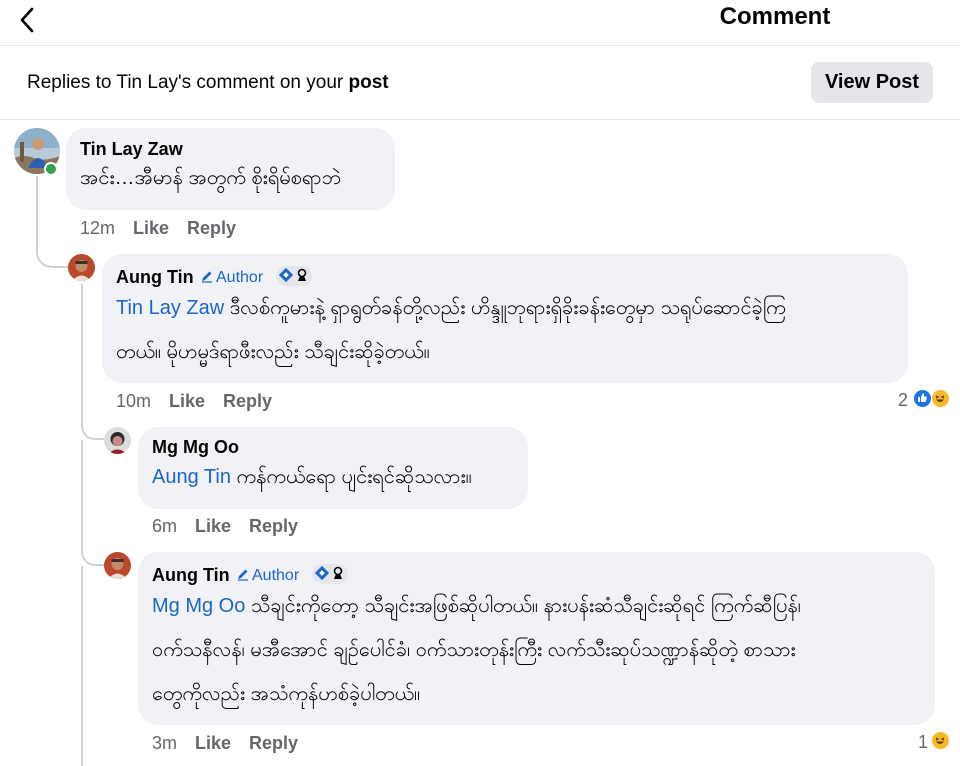 The width and height of the screenshot is (960, 766). What do you see at coordinates (480, 23) in the screenshot?
I see `top-bar: Comment` at bounding box center [480, 23].